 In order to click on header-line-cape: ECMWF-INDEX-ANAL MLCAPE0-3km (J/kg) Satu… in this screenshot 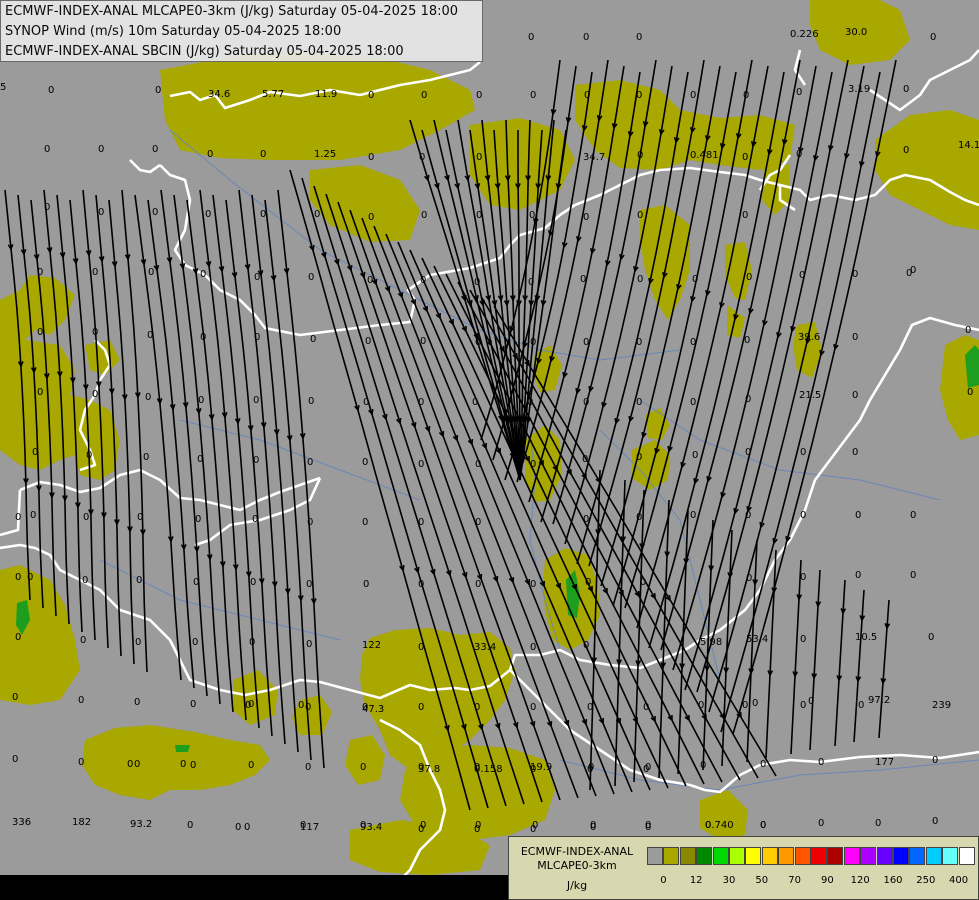, I will do `click(232, 11)`.